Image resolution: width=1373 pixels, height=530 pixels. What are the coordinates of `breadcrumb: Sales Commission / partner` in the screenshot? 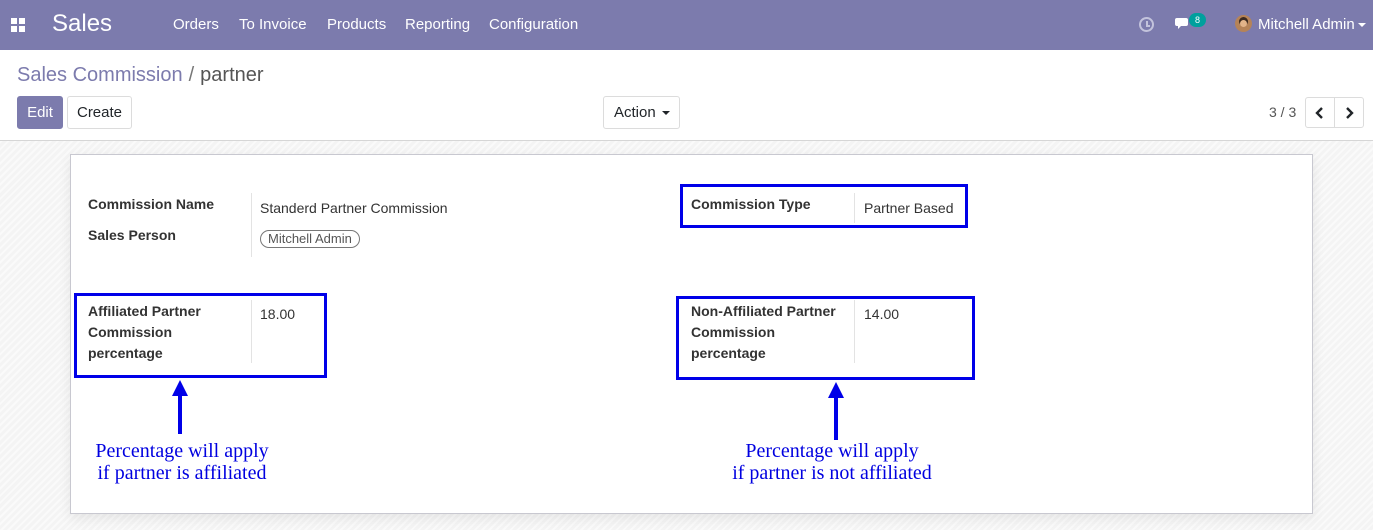 It's located at (140, 75).